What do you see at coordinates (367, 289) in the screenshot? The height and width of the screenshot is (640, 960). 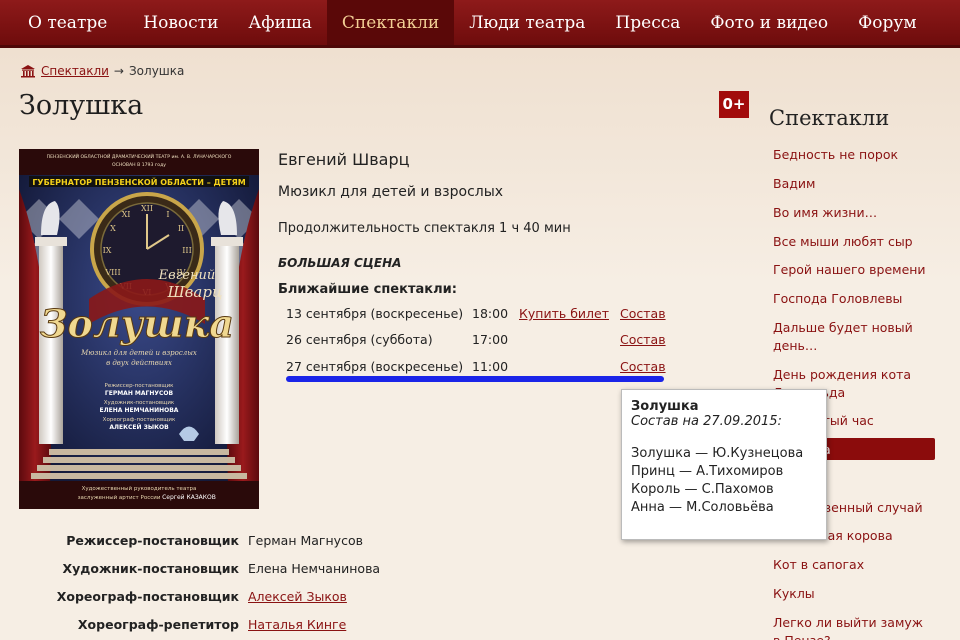 I see `nearest-performances-label: Ближайшие спектакли:` at bounding box center [367, 289].